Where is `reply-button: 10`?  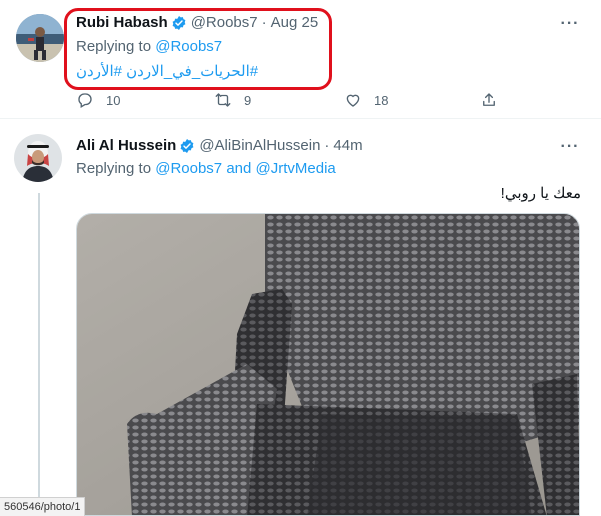 reply-button: 10 is located at coordinates (98, 100).